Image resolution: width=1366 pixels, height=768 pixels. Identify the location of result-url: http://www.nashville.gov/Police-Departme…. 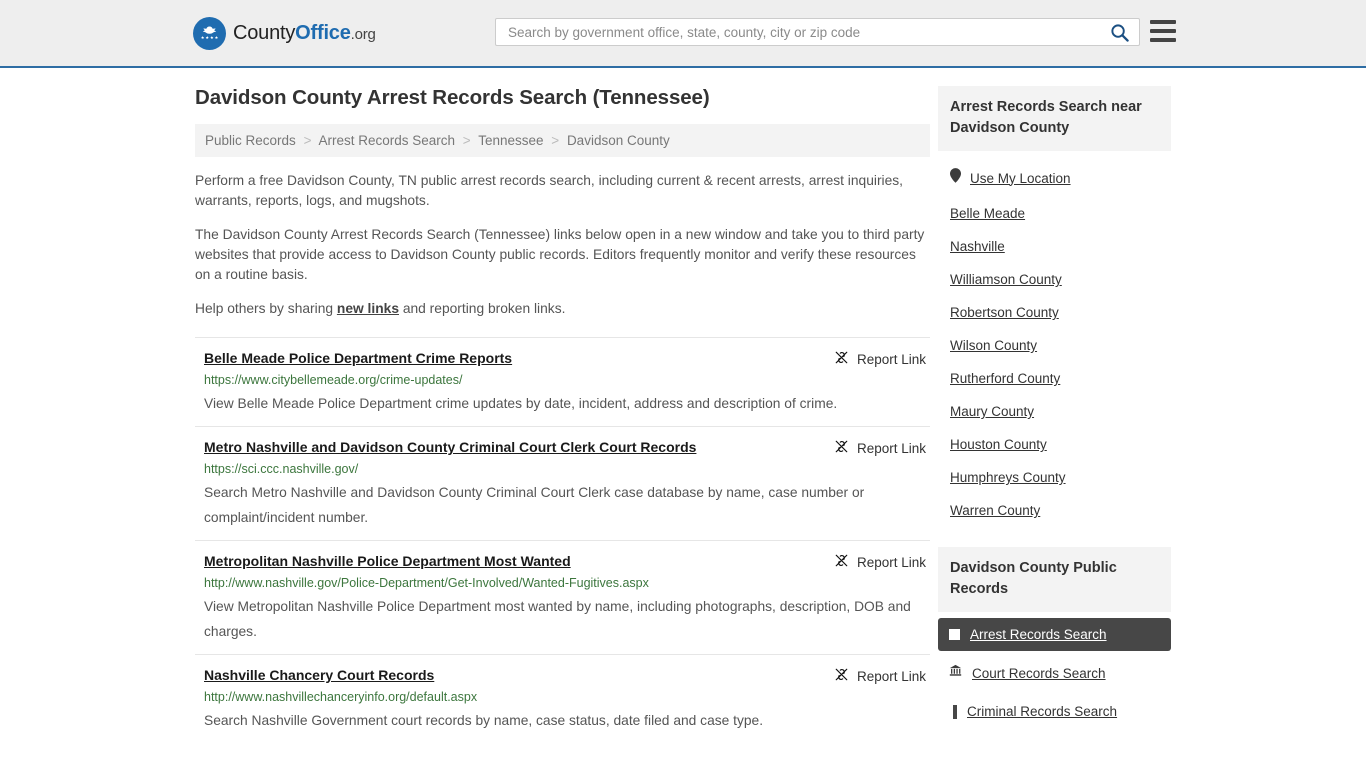
(567, 583).